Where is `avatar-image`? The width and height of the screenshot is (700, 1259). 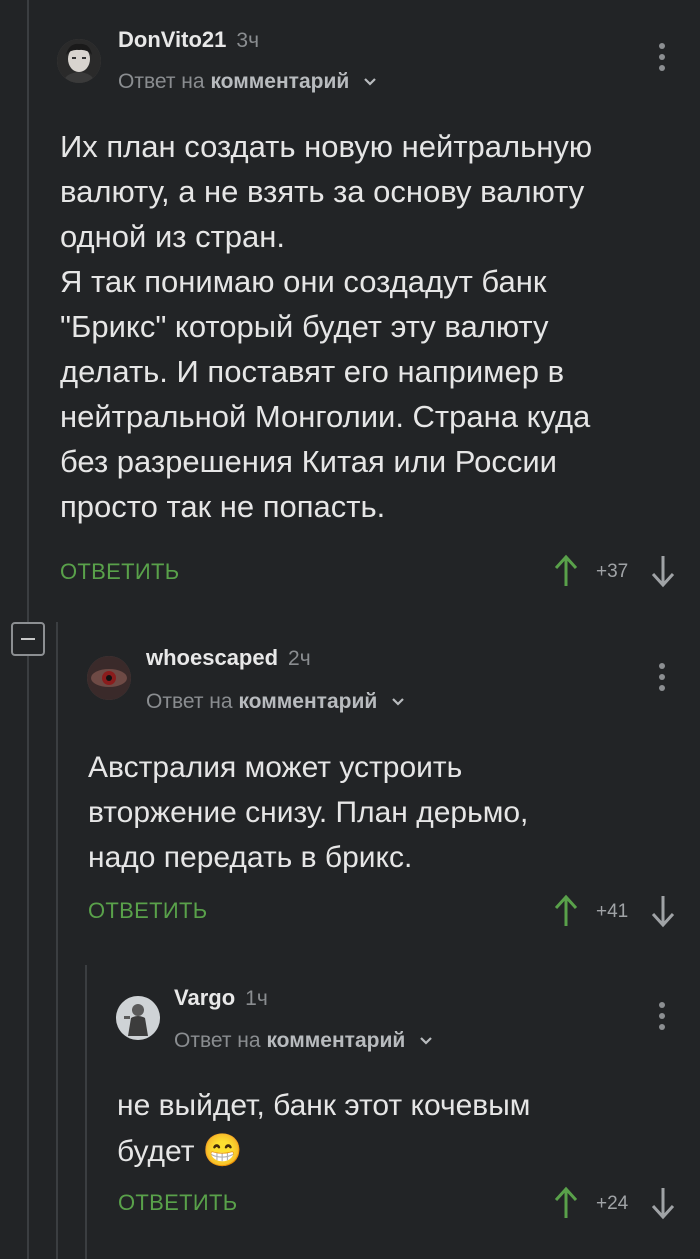 avatar-image is located at coordinates (138, 1018).